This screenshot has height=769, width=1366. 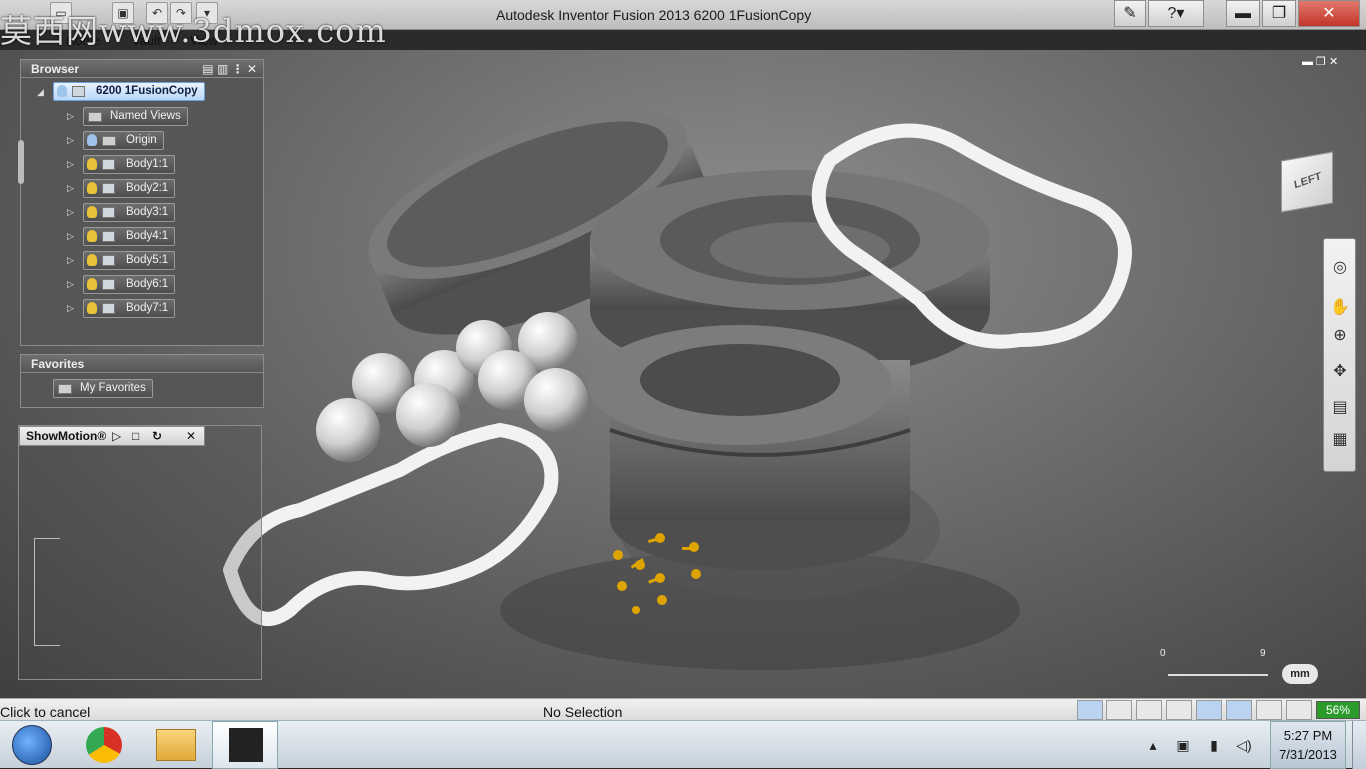 I want to click on tree-node-body1: Body1:1, so click(x=129, y=164).